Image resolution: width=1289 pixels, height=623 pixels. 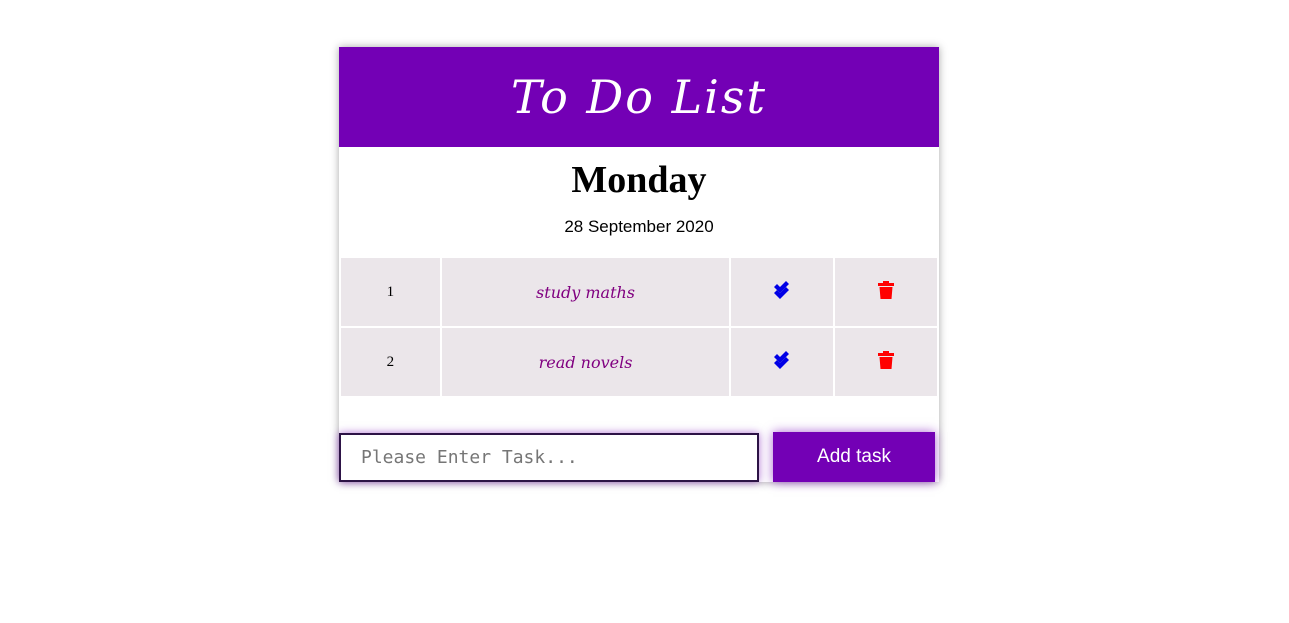 I want to click on task-input, so click(x=549, y=457).